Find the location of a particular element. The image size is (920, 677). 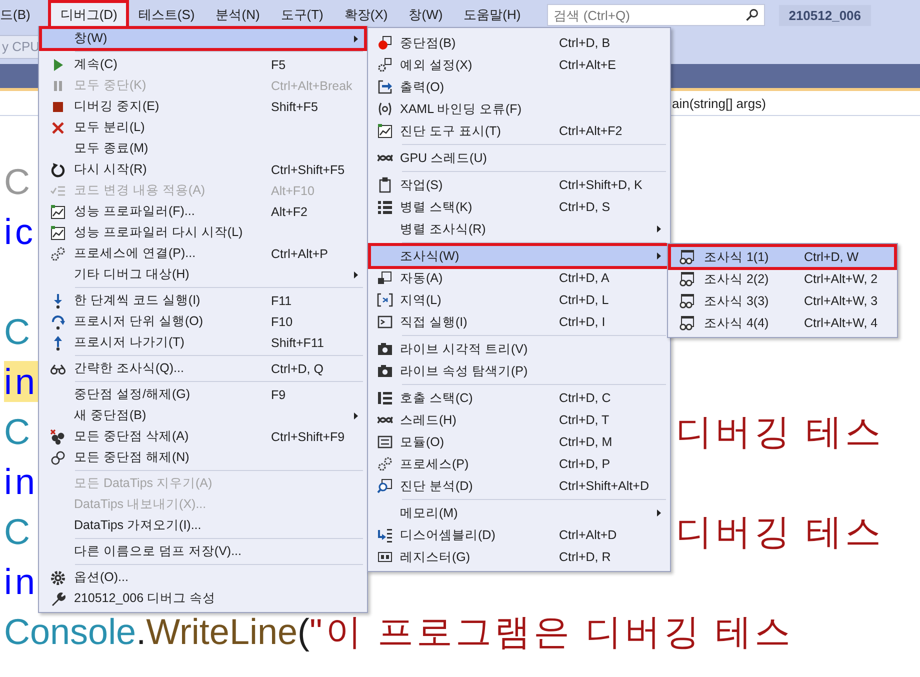

rings-icon is located at coordinates (58, 458).